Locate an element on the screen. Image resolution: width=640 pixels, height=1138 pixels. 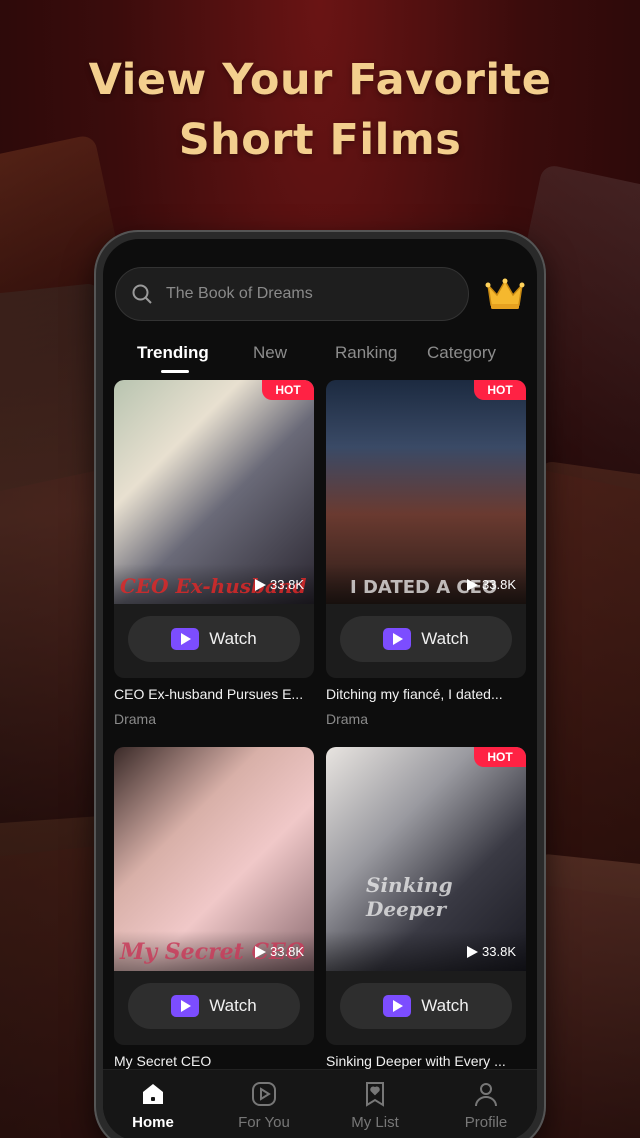
drama-card: I DATED A CEO HOT 33.8K Watch is located at coordinates (426, 529).